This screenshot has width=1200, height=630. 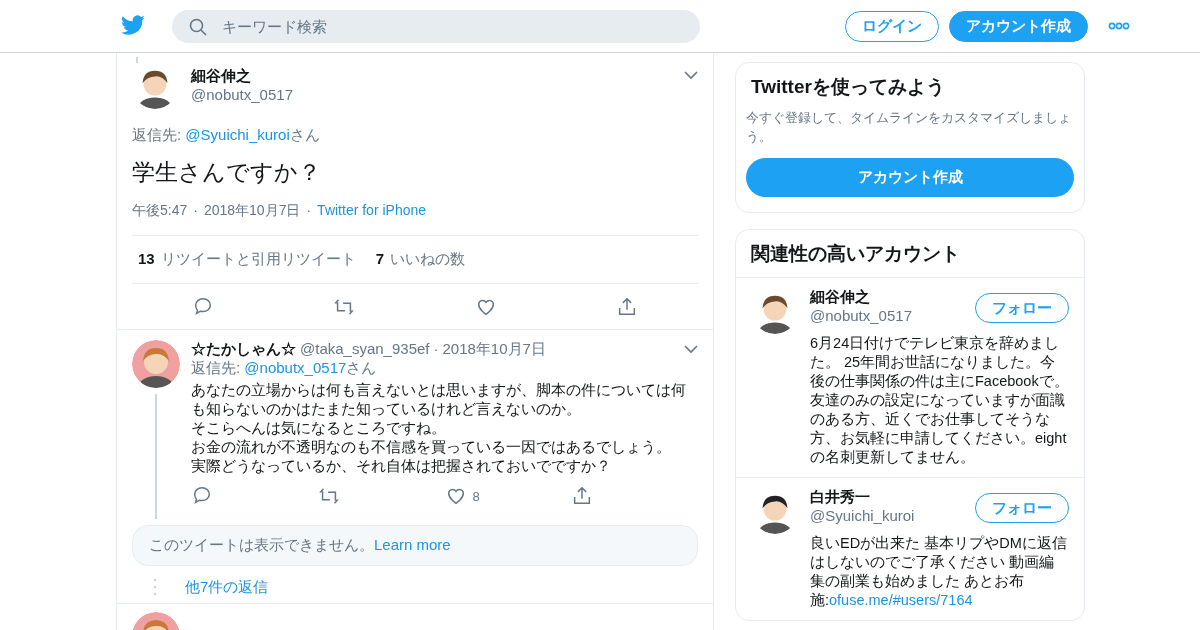 I want to click on stat-count: 13 リツイートと引用リツイート, so click(x=247, y=259).